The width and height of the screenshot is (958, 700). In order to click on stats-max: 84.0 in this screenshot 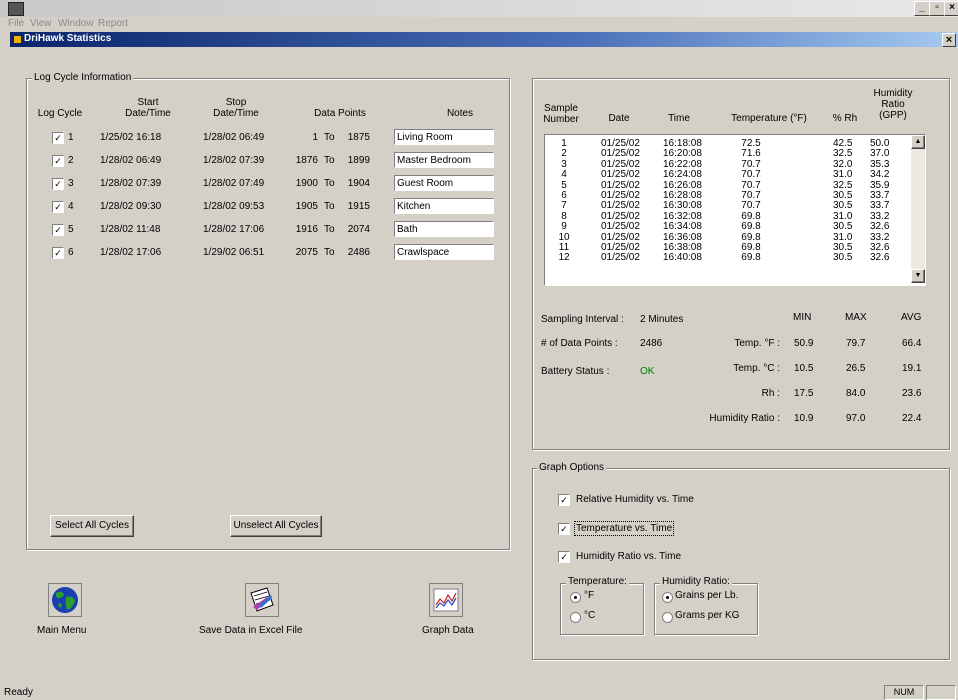, I will do `click(856, 393)`.